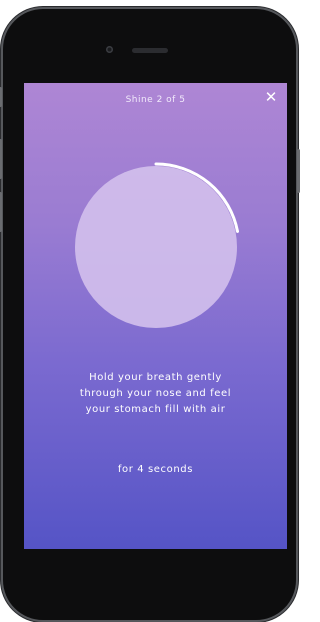 The width and height of the screenshot is (320, 622). I want to click on breath-duration: for 4 seconds, so click(155, 469).